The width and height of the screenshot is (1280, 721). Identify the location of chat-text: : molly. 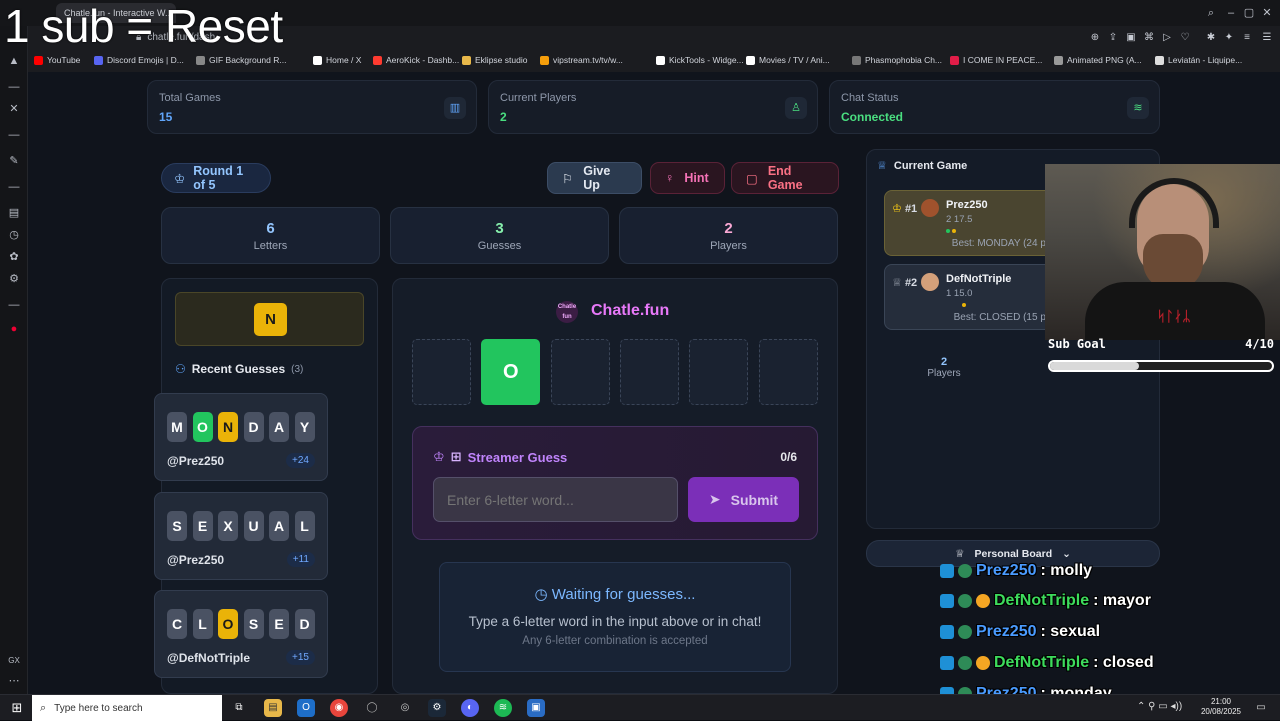
(1066, 570).